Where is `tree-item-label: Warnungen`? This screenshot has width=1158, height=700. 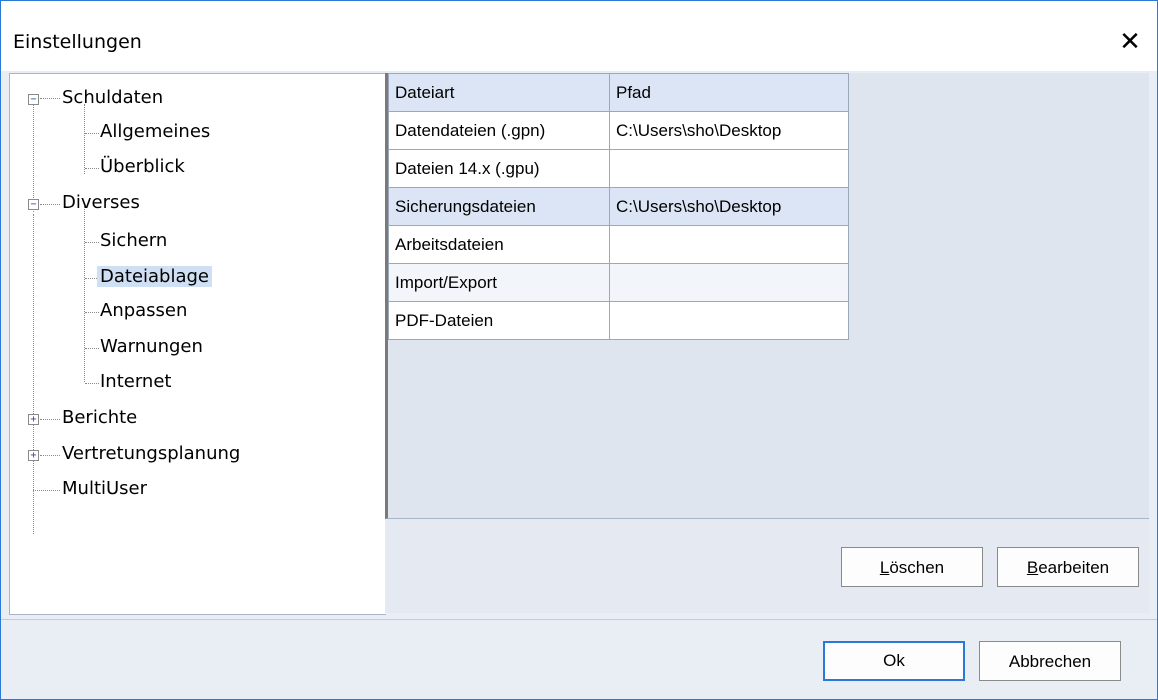 tree-item-label: Warnungen is located at coordinates (151, 346).